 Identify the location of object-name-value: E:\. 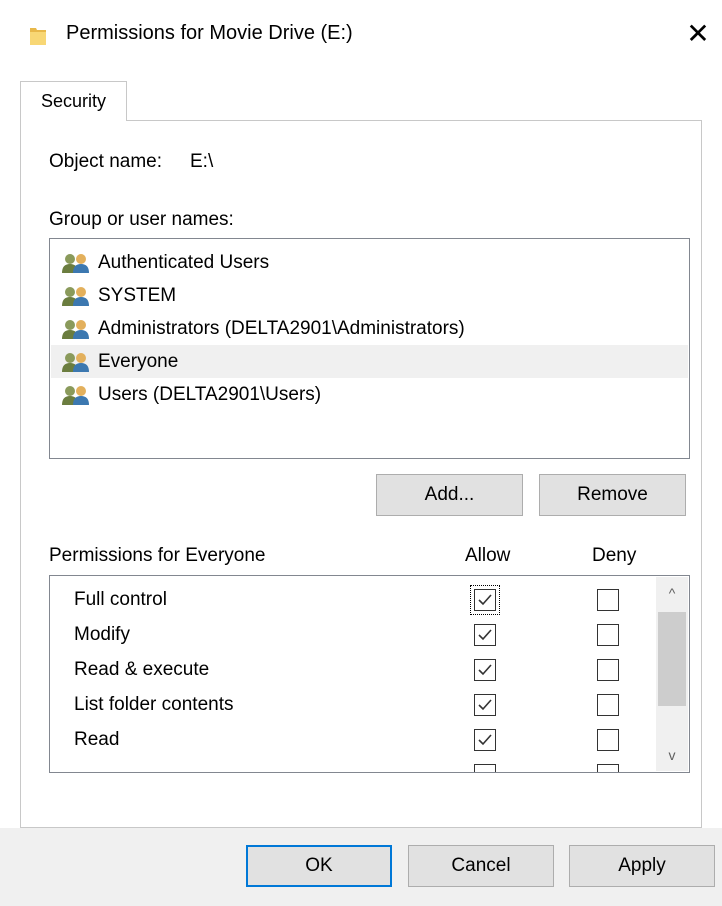
(202, 161).